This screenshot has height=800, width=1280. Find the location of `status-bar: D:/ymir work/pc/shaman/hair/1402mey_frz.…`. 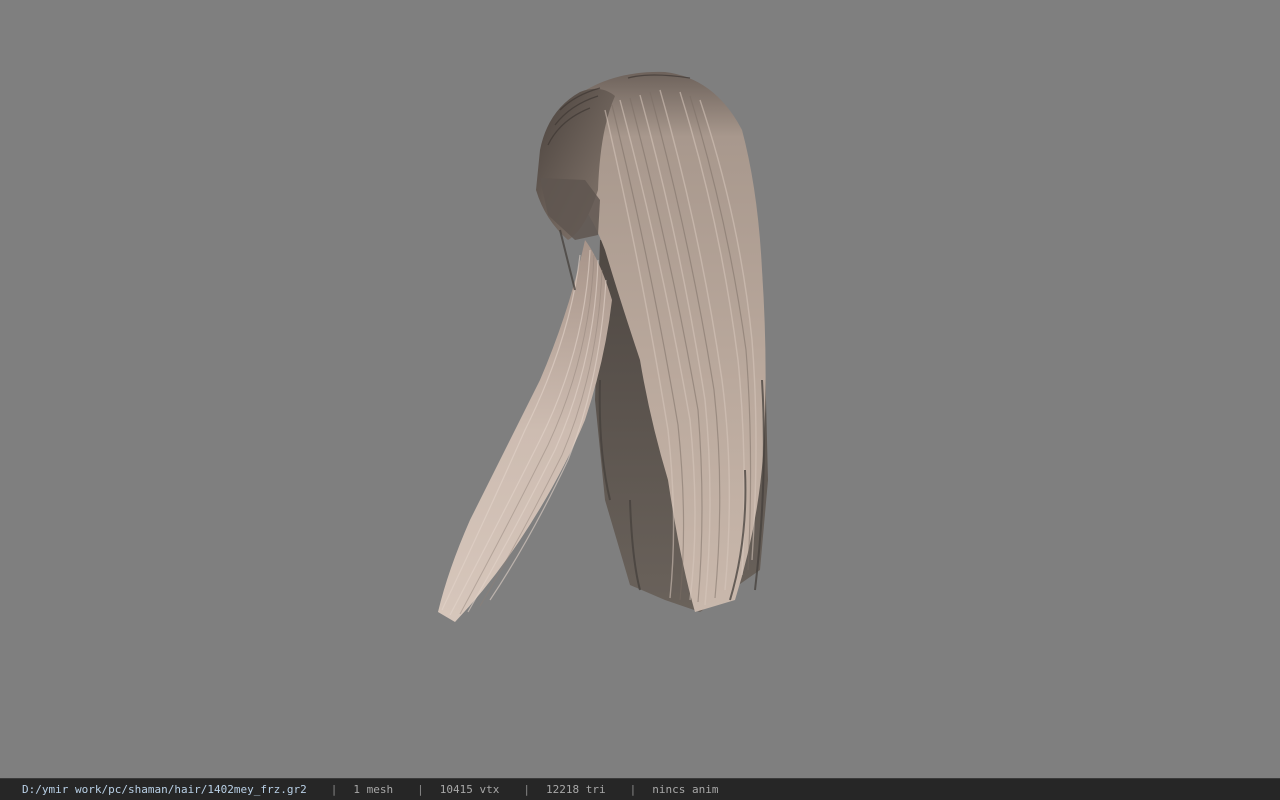

status-bar: D:/ymir work/pc/shaman/hair/1402mey_frz.… is located at coordinates (640, 789).